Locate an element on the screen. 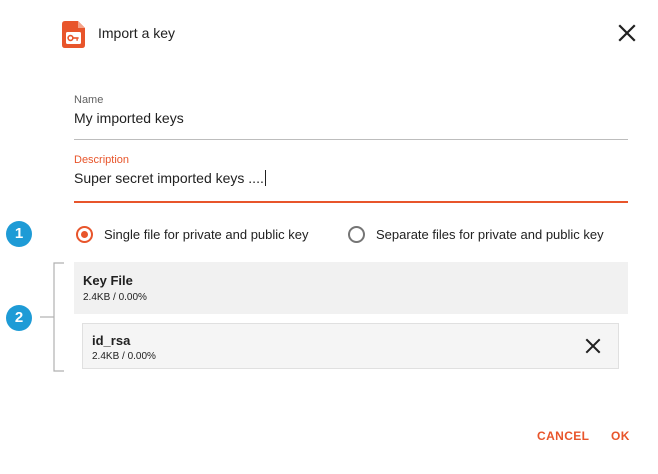  key-file-meta: 2.4KB / 0.00% is located at coordinates (115, 297).